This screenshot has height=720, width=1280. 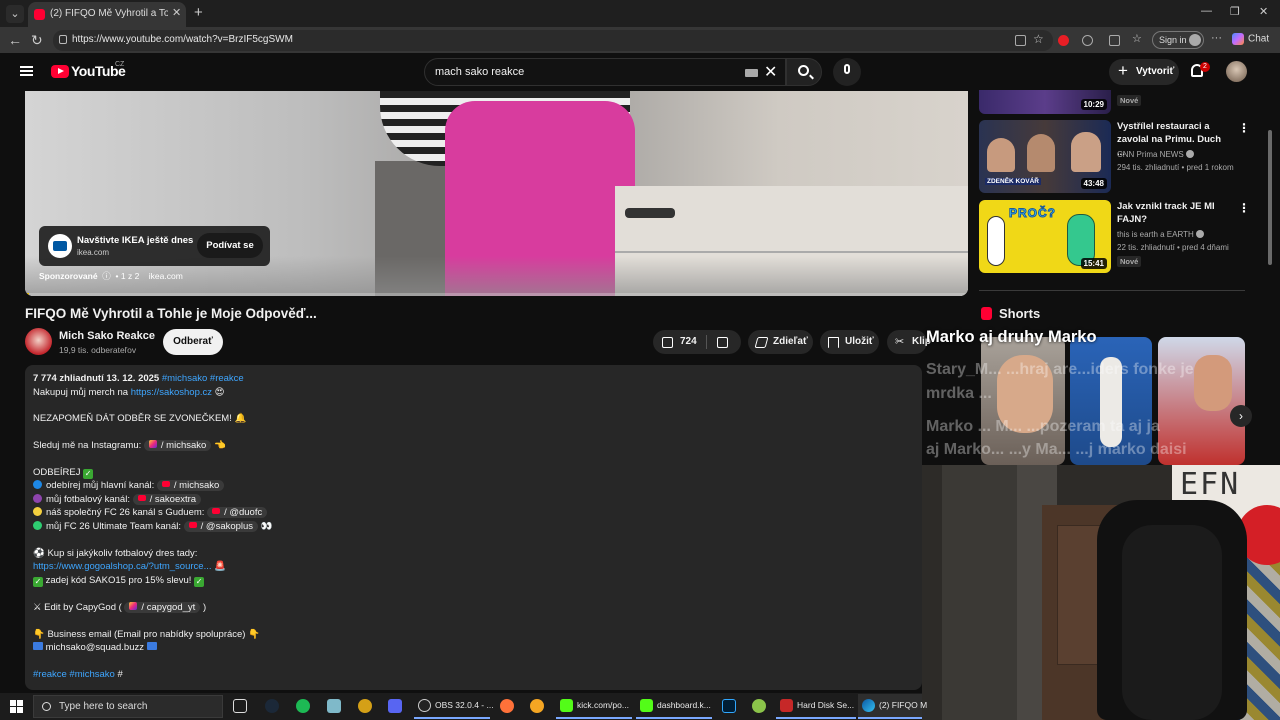 What do you see at coordinates (1175, 167) in the screenshot?
I see `recommended-meta-2: 294 tis. zhliadnutí • pred 1 rokom` at bounding box center [1175, 167].